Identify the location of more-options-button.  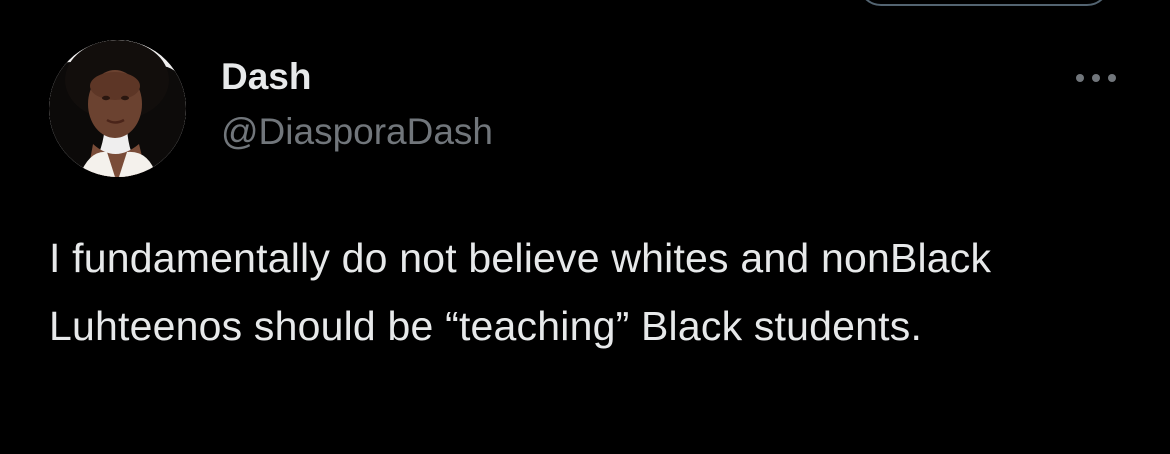
(1096, 78).